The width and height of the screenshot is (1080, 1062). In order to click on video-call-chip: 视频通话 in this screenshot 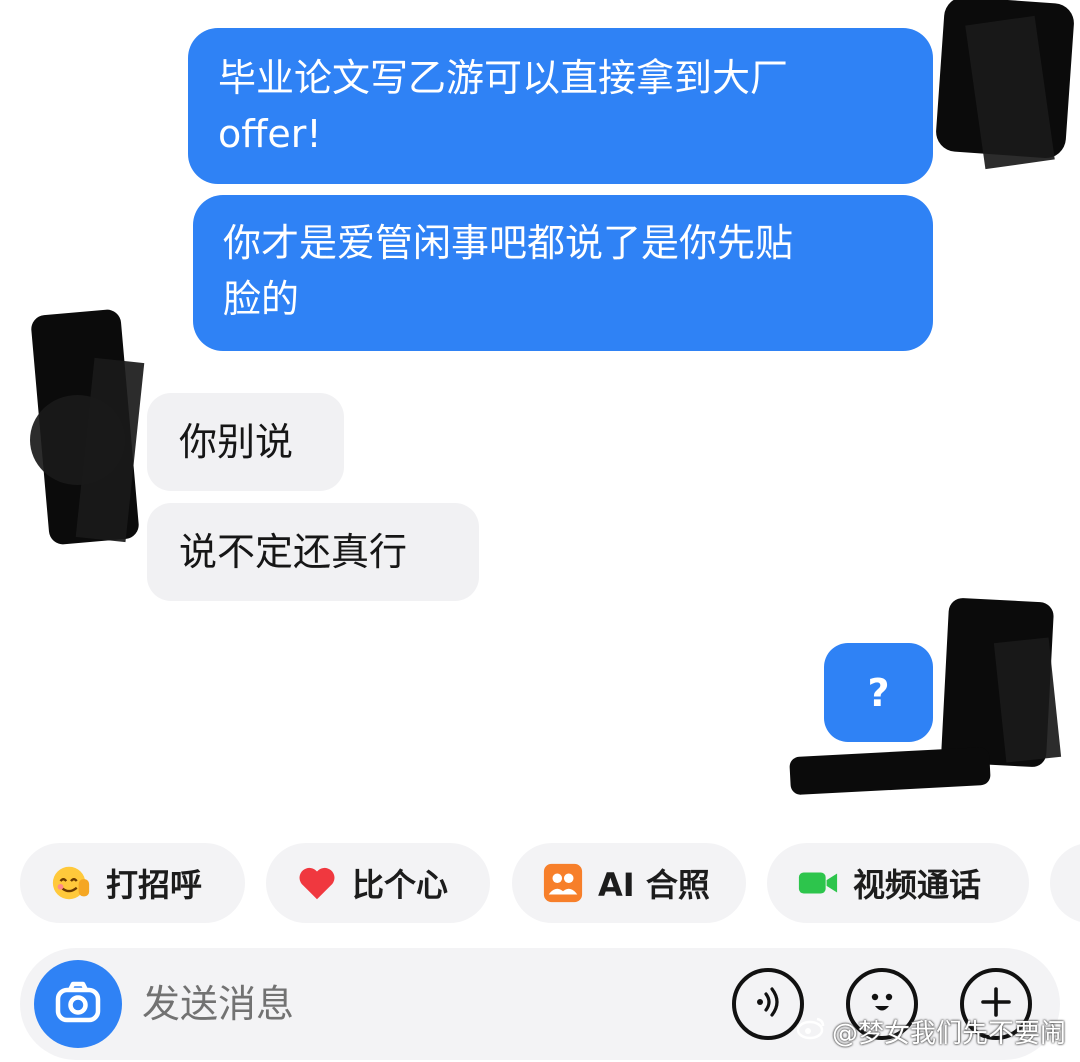, I will do `click(898, 883)`.